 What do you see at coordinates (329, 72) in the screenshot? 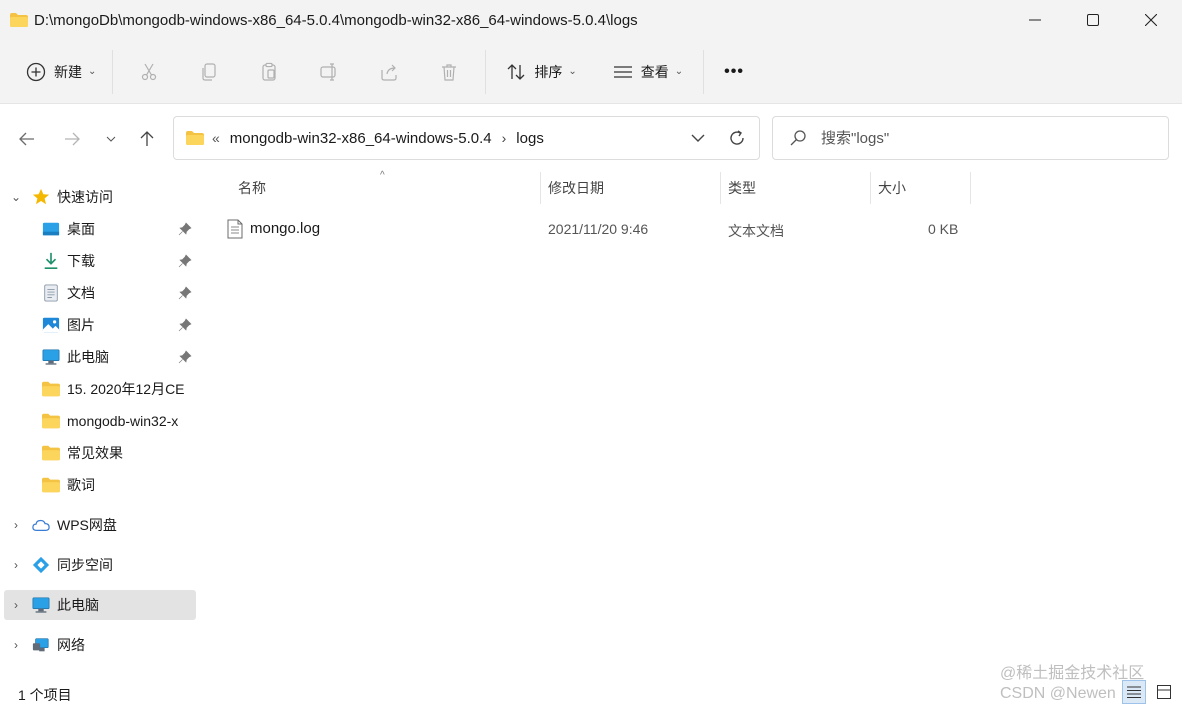
I see `rename-button` at bounding box center [329, 72].